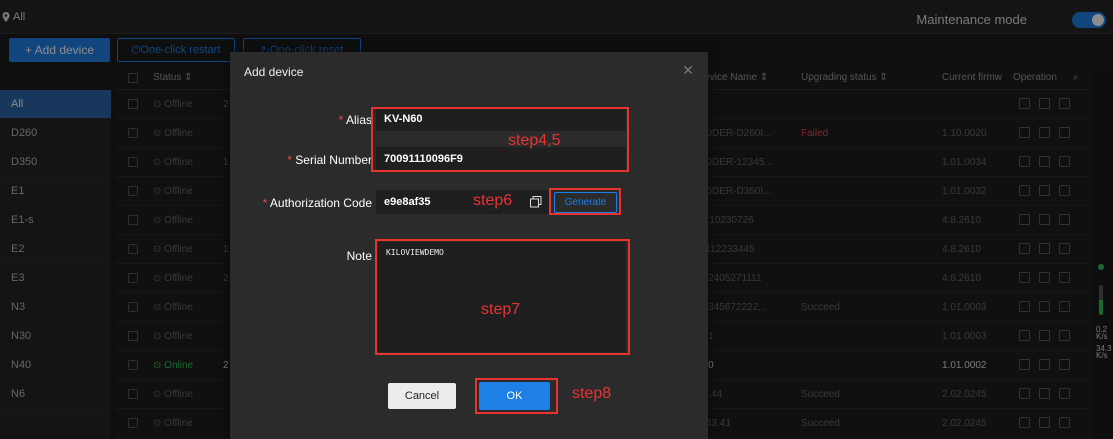 This screenshot has width=1113, height=439. Describe the element at coordinates (359, 256) in the screenshot. I see `note-label: Note` at that location.